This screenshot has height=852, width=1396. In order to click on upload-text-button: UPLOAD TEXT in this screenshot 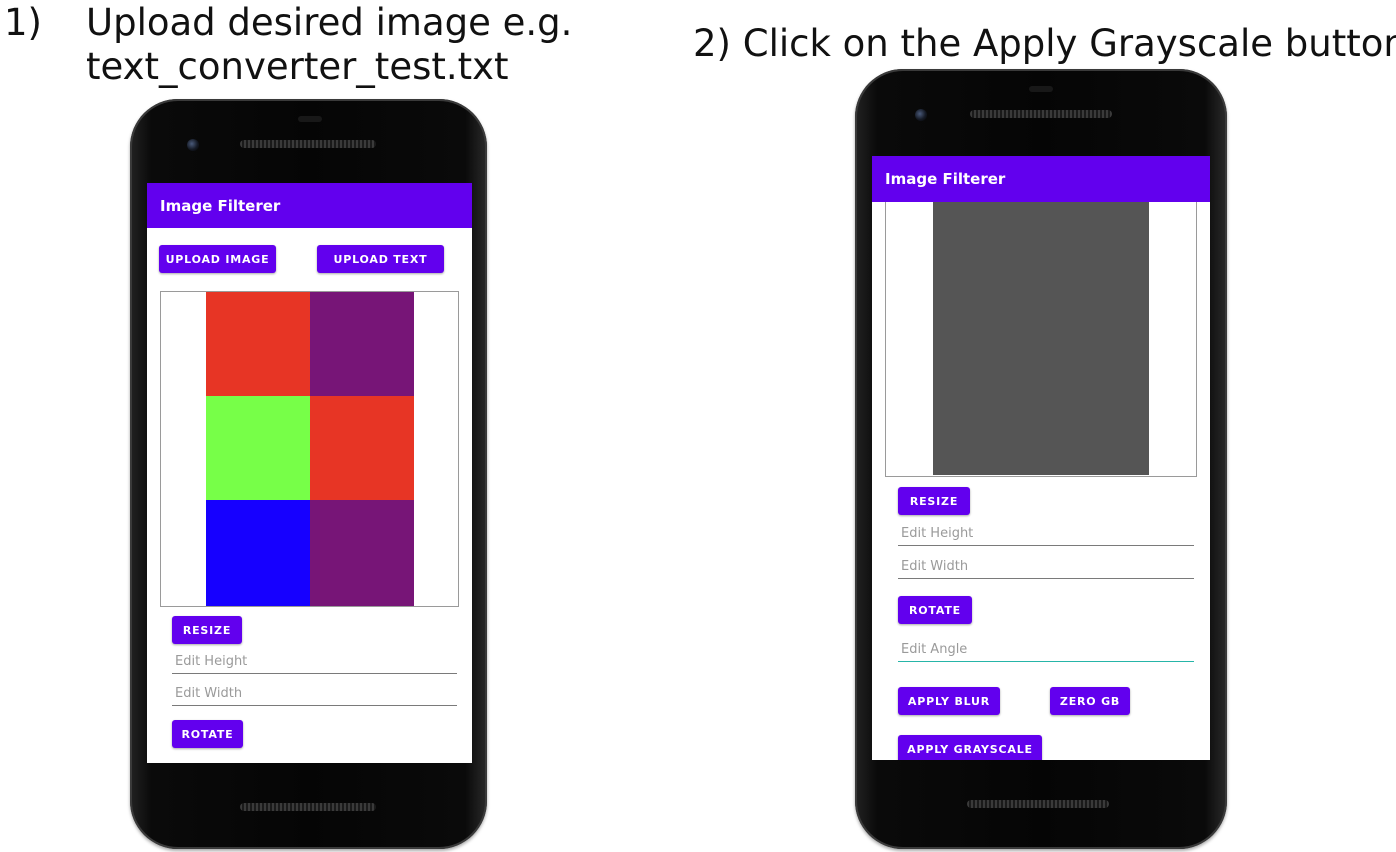, I will do `click(380, 259)`.